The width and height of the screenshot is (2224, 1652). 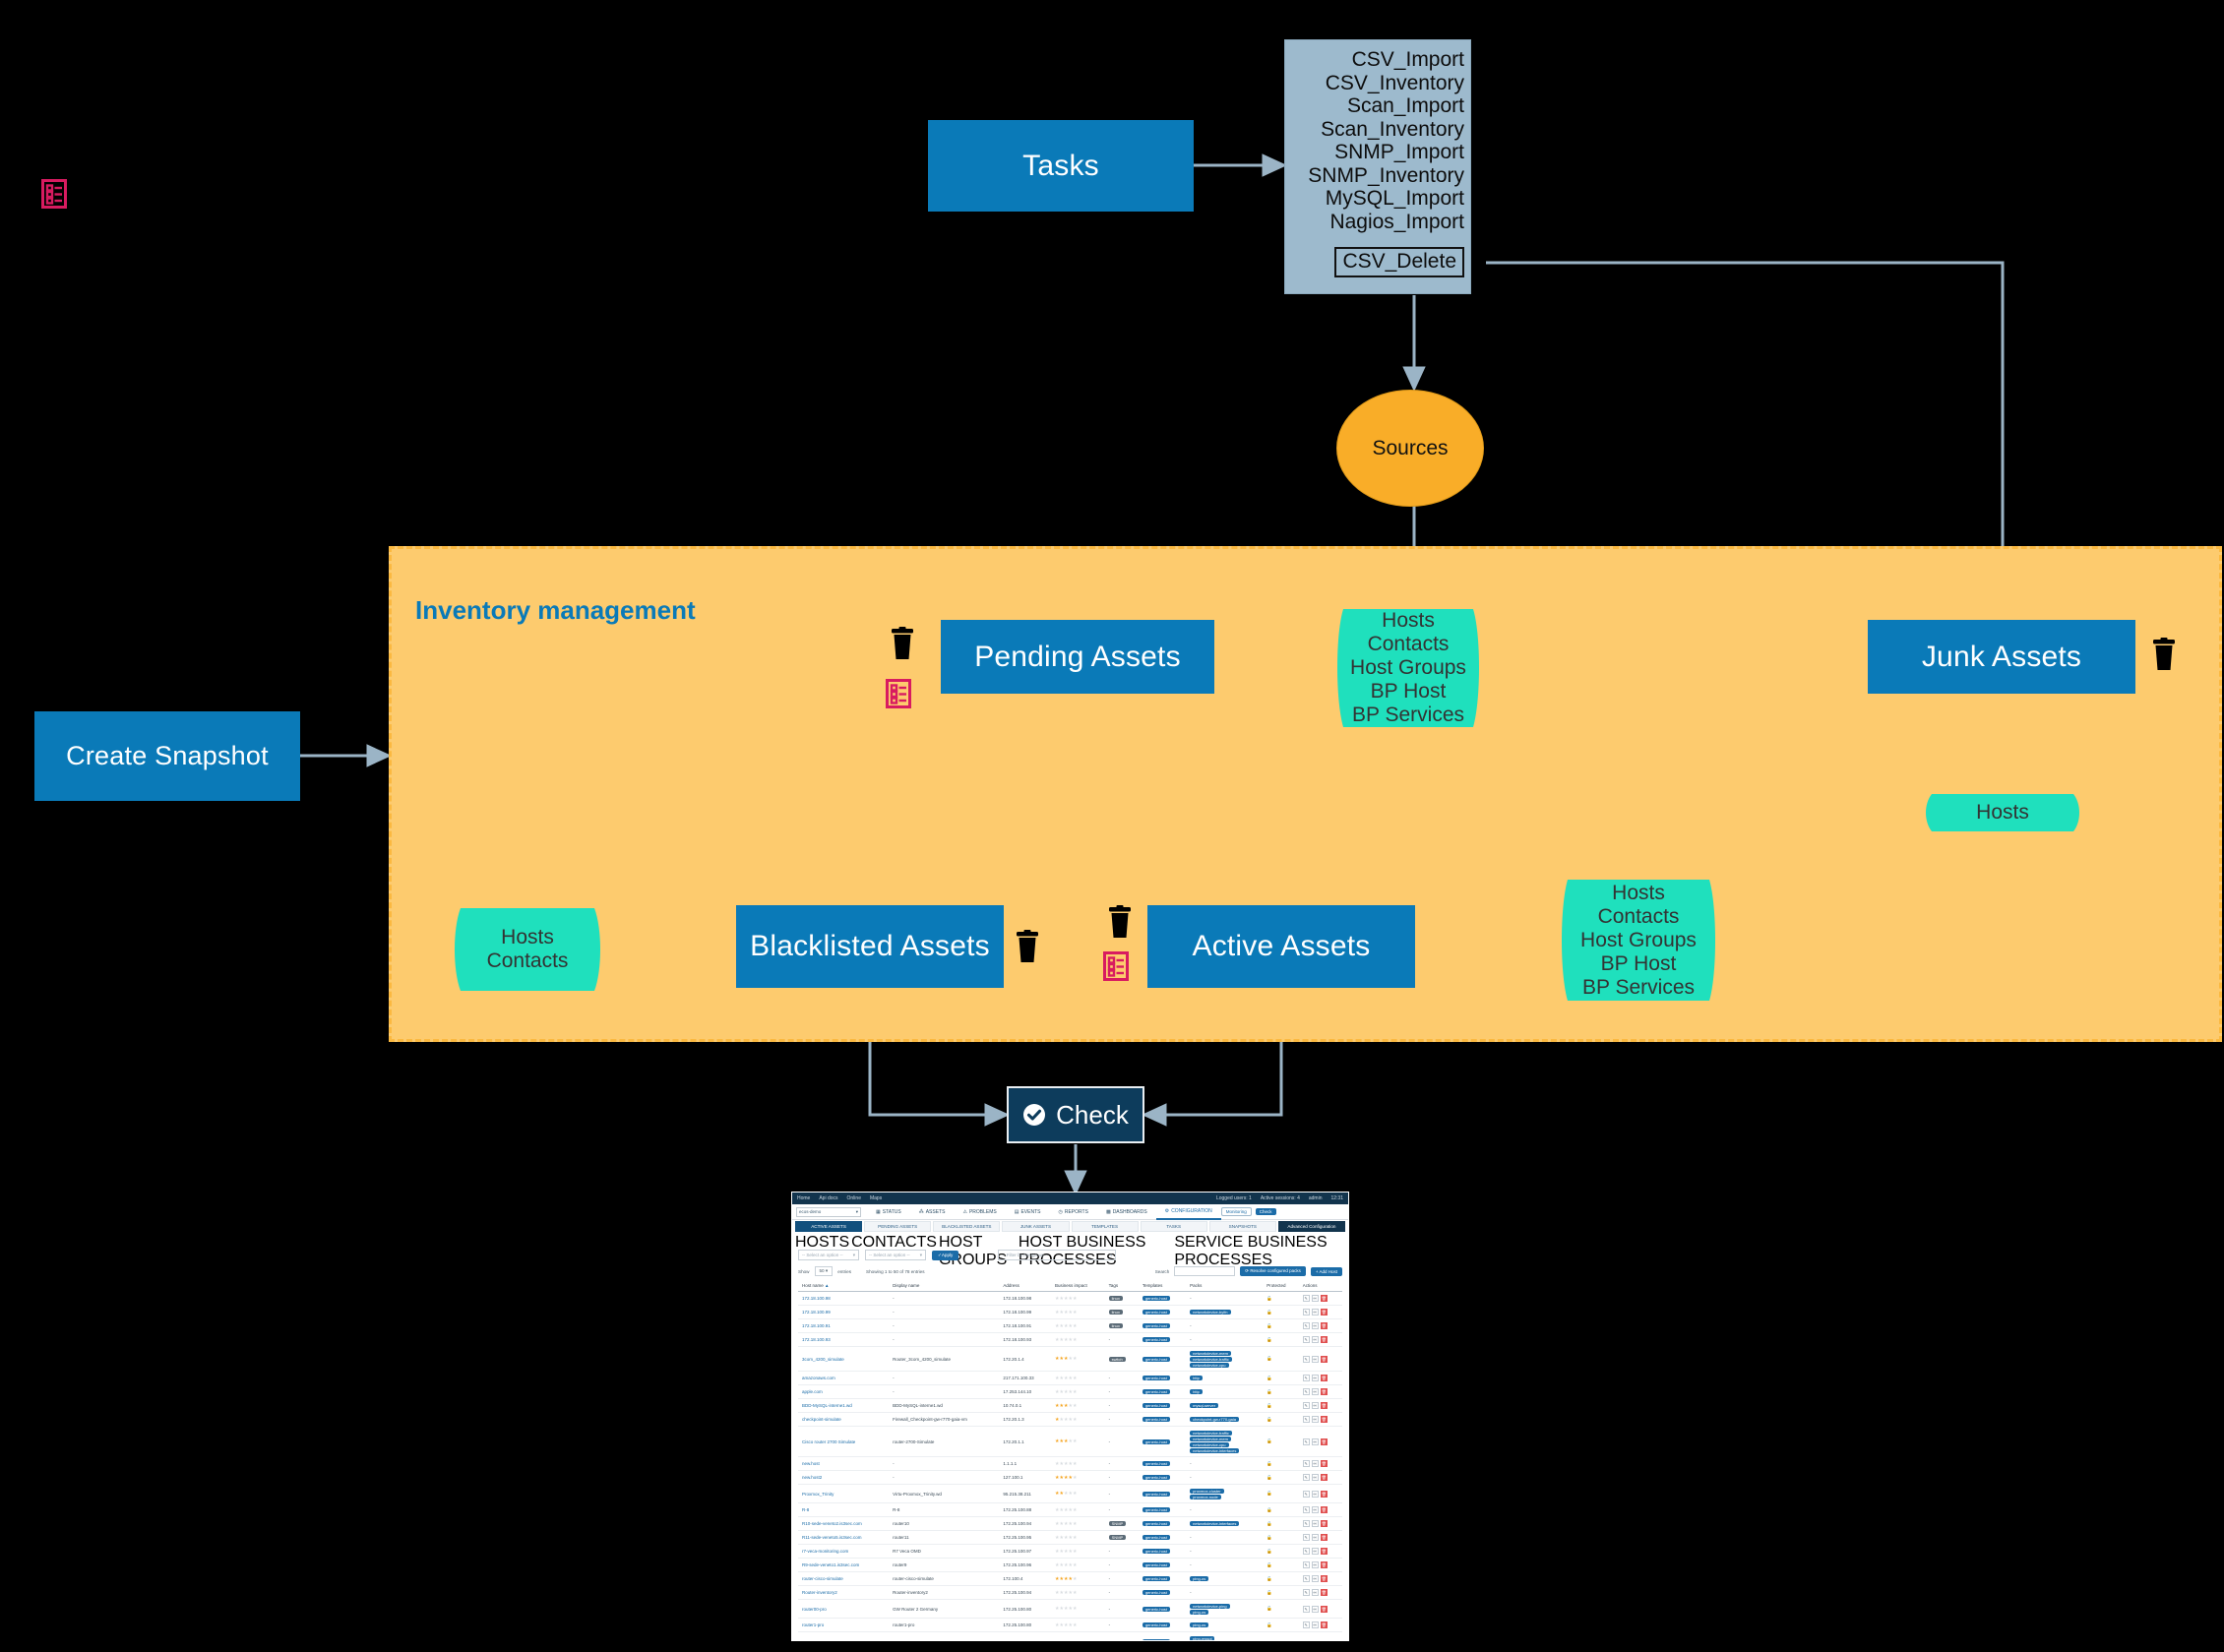 What do you see at coordinates (1242, 1226) in the screenshot?
I see `tab-snapshots: SNAPSHOTS` at bounding box center [1242, 1226].